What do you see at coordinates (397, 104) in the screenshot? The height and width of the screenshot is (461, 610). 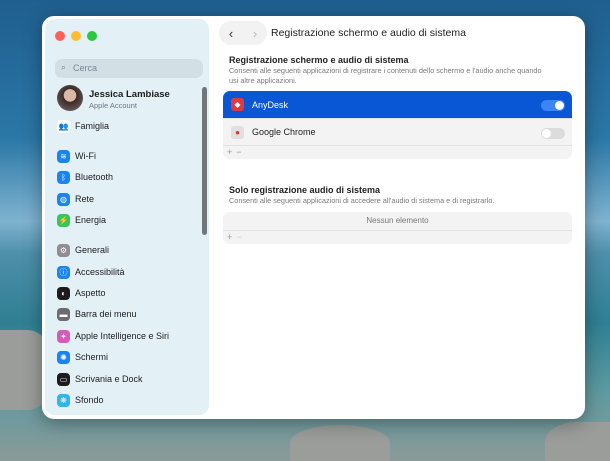 I see `app-row-anydesk: ◆ AnyDesk` at bounding box center [397, 104].